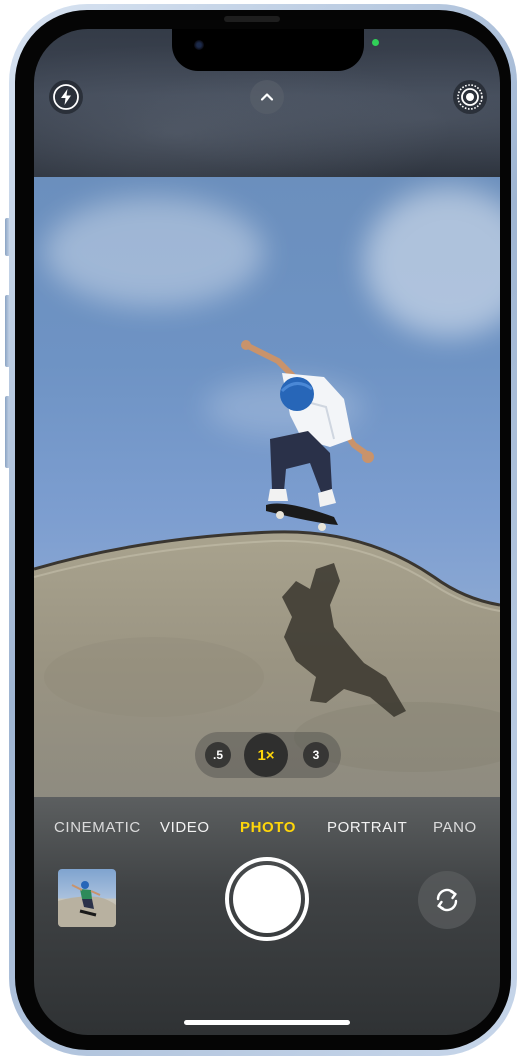 The image size is (522, 1062). What do you see at coordinates (185, 827) in the screenshot?
I see `mode-video: VIDEO` at bounding box center [185, 827].